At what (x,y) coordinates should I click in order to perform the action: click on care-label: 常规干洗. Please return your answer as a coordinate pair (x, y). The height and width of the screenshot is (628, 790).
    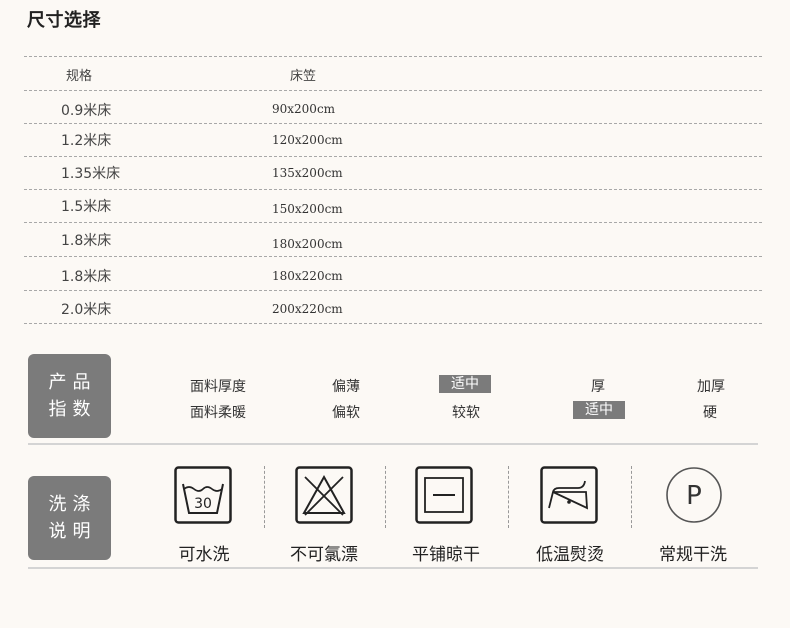
    Looking at the image, I should click on (693, 555).